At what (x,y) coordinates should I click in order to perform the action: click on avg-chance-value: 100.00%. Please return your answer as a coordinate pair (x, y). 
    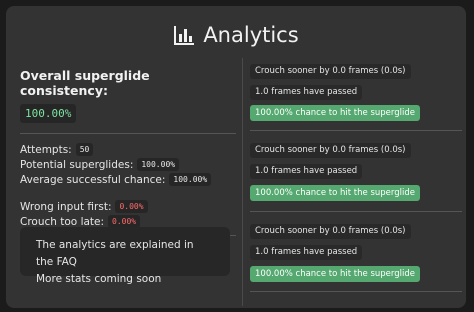
    Looking at the image, I should click on (190, 179).